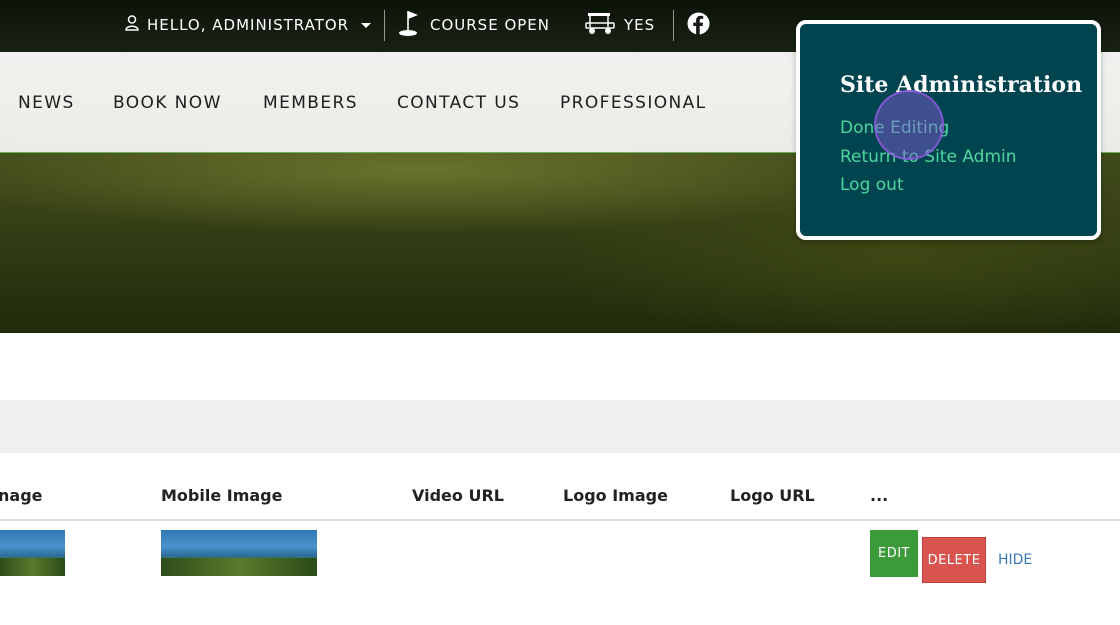 The width and height of the screenshot is (1120, 625). What do you see at coordinates (894, 553) in the screenshot?
I see `edit-button: EDIT` at bounding box center [894, 553].